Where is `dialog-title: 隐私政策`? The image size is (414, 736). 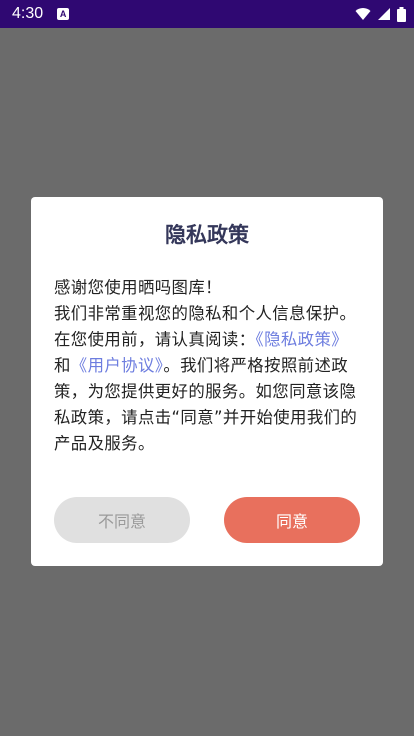 dialog-title: 隐私政策 is located at coordinates (207, 235).